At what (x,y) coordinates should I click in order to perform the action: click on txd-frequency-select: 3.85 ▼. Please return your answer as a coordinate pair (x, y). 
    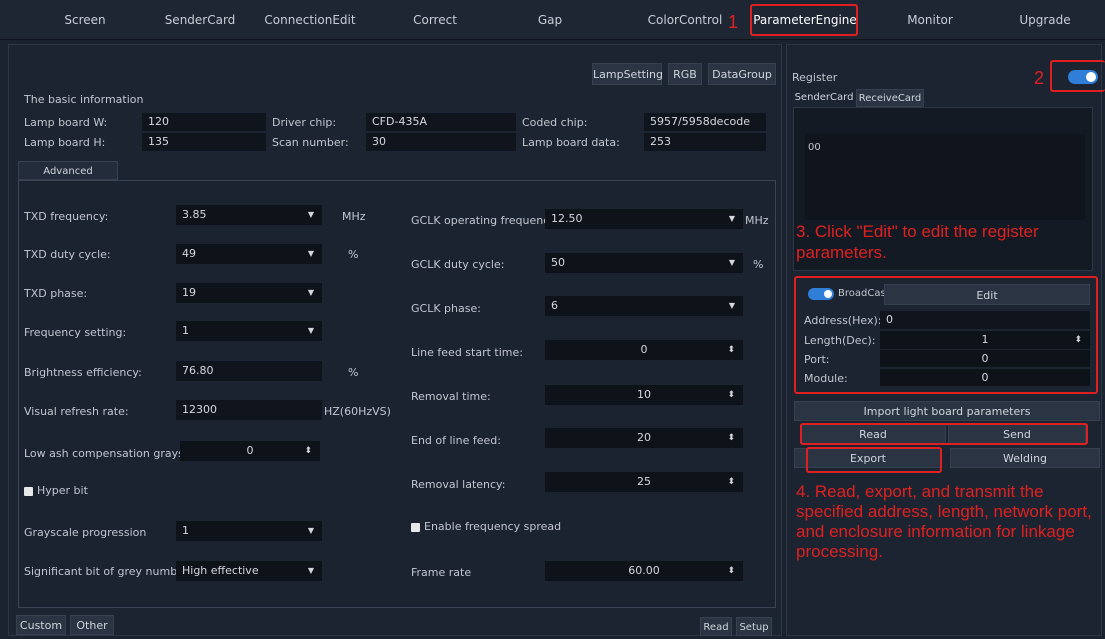
    Looking at the image, I should click on (249, 215).